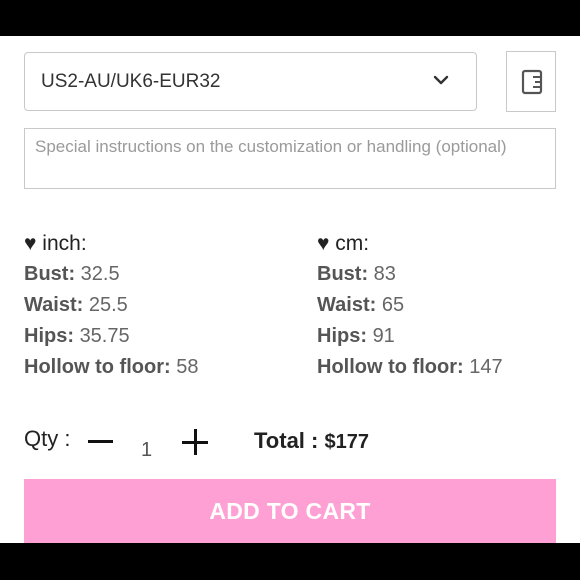 The width and height of the screenshot is (580, 580). I want to click on total-label: Total :, so click(286, 440).